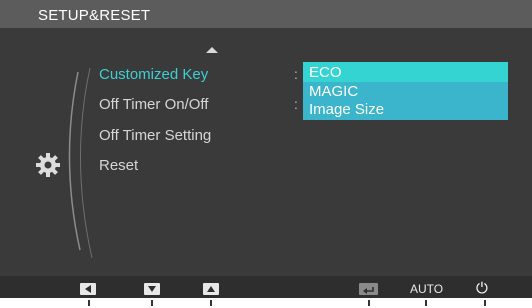 The image size is (532, 308). I want to click on left-arrow-icon, so click(88, 289).